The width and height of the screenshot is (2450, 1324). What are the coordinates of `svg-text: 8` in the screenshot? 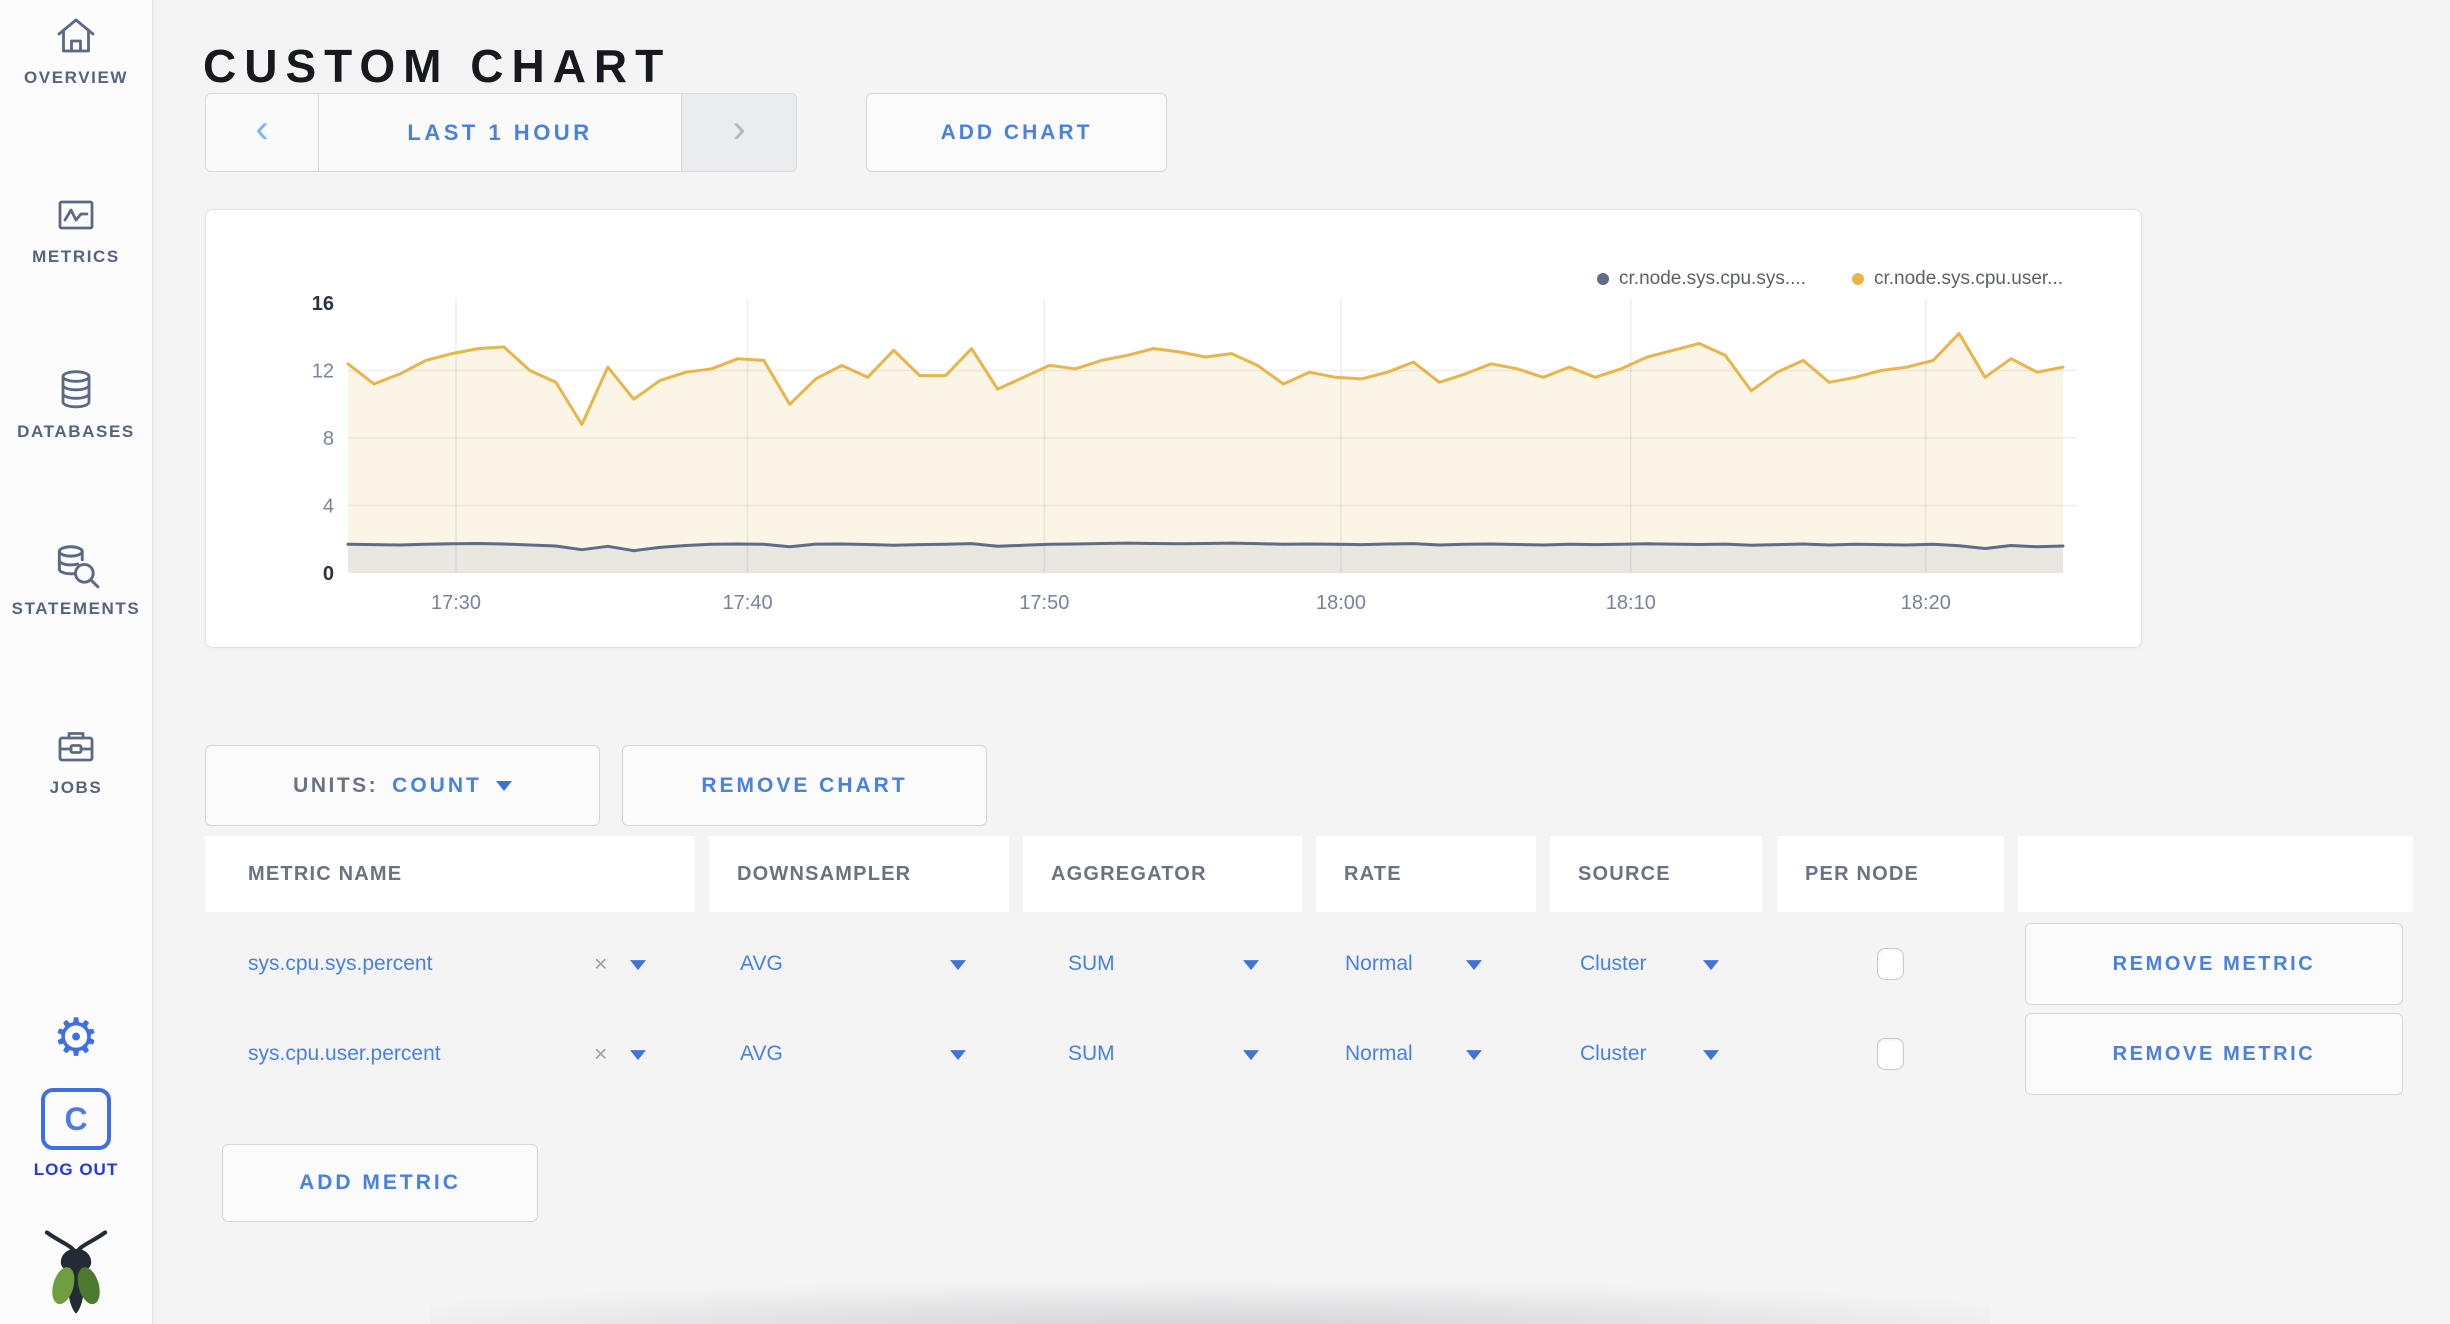 It's located at (328, 439).